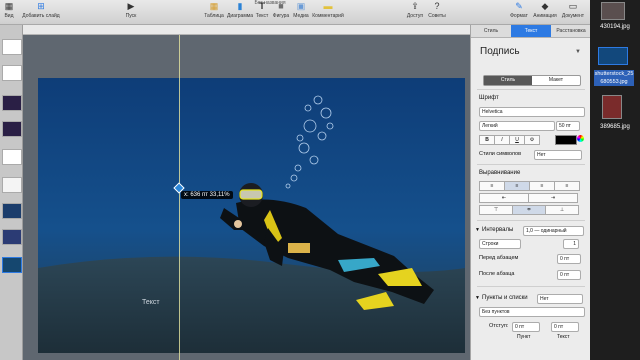  Describe the element at coordinates (567, 186) in the screenshot. I see `align-justify-icon: ≡` at that location.